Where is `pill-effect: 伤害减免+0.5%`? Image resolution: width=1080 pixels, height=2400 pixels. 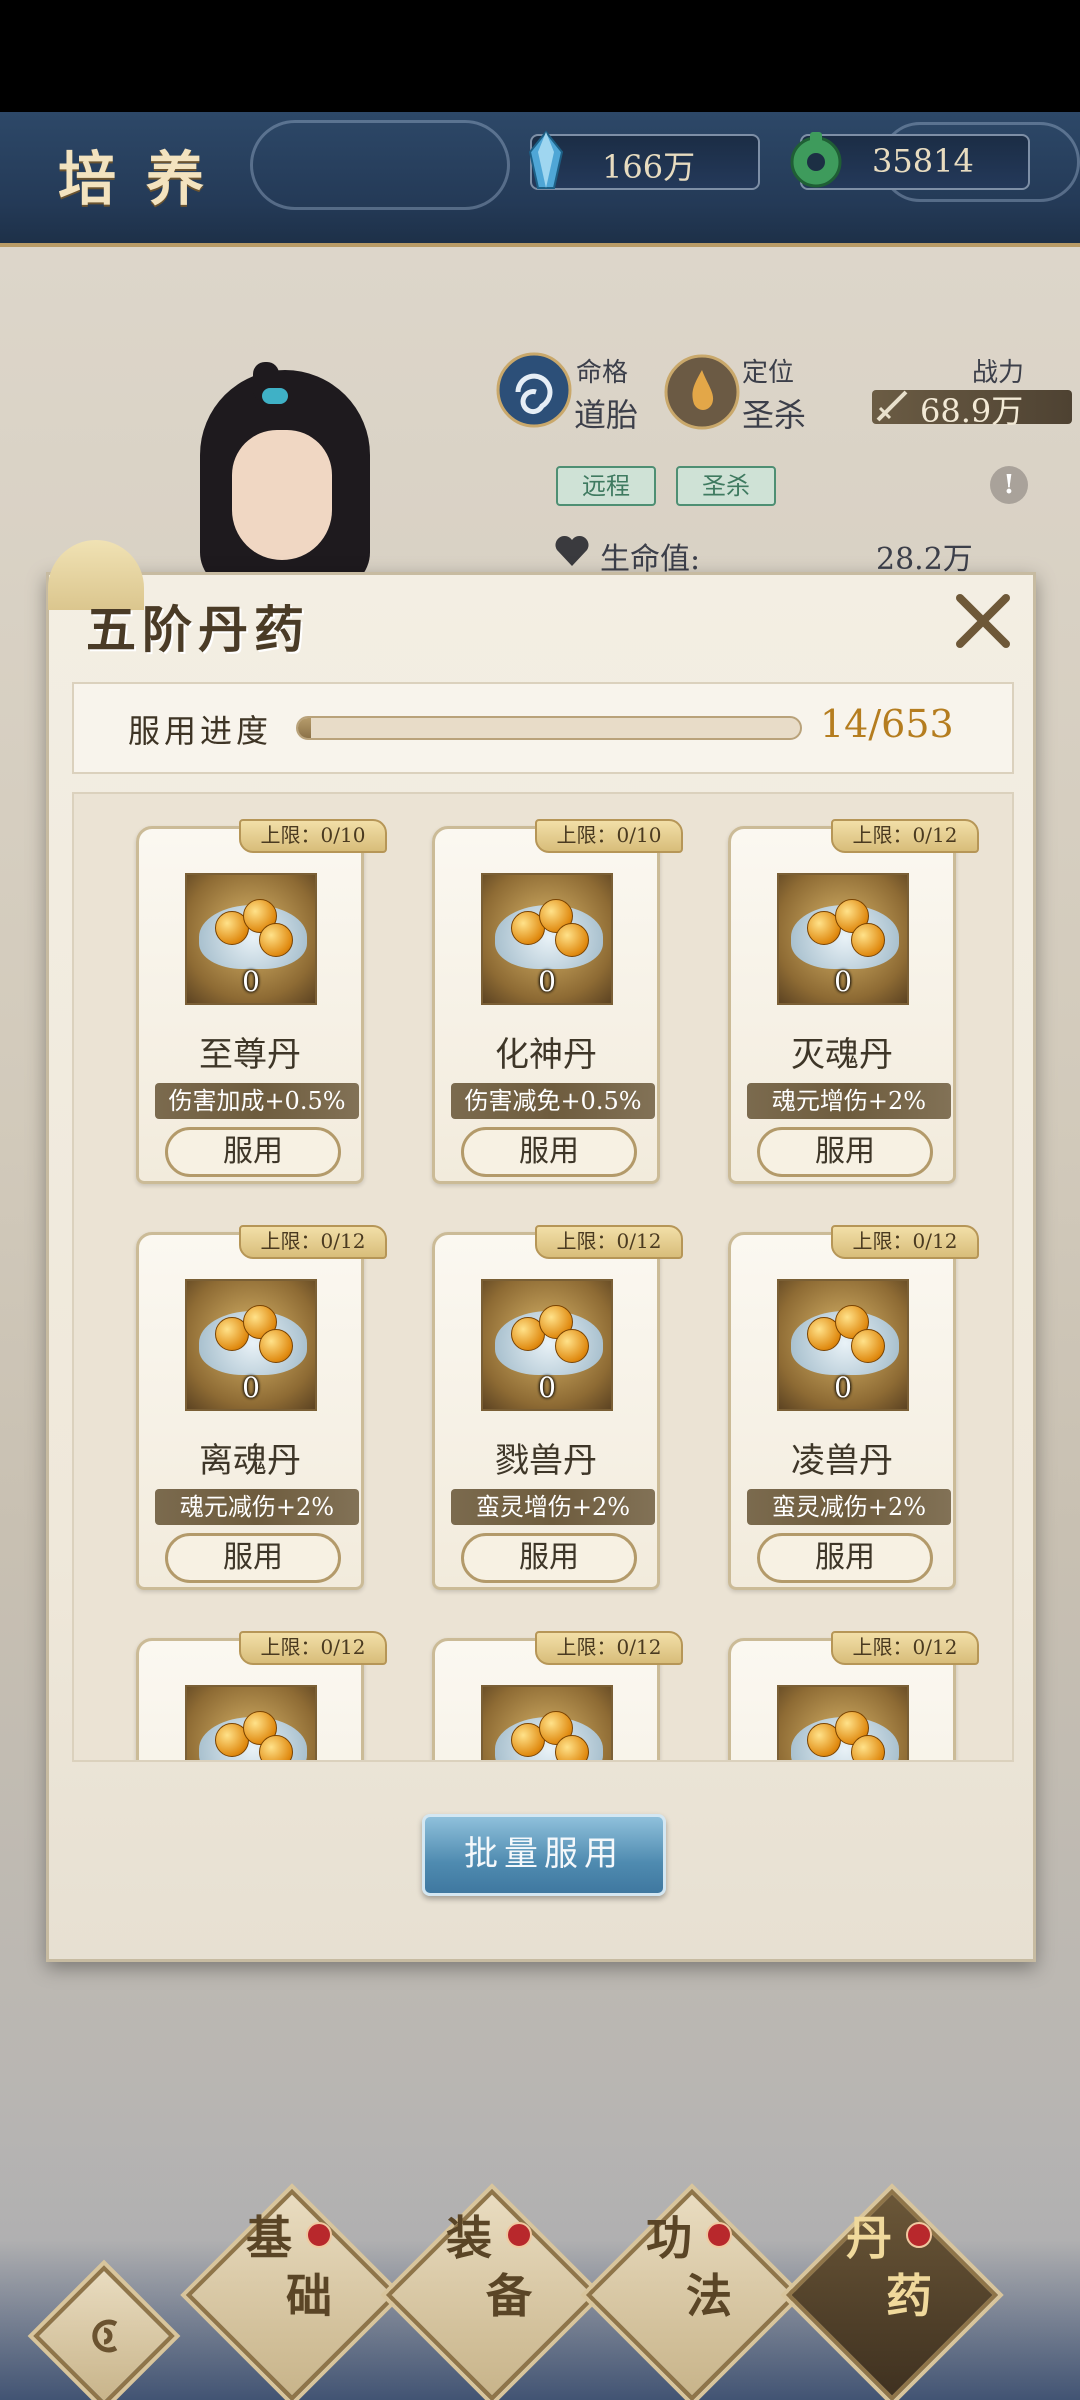 pill-effect: 伤害减免+0.5% is located at coordinates (553, 1101).